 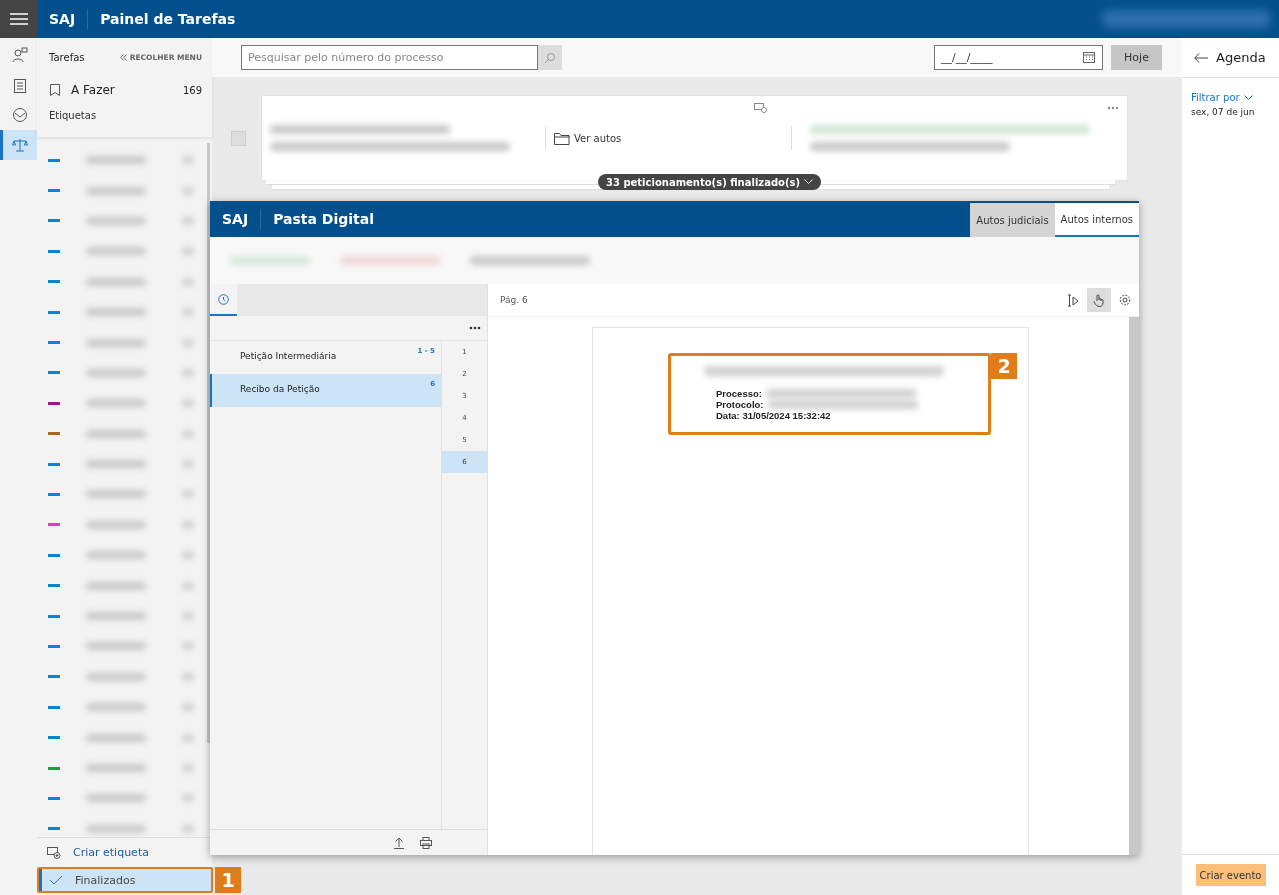 I want to click on window-title: Pasta Digital, so click(x=323, y=219).